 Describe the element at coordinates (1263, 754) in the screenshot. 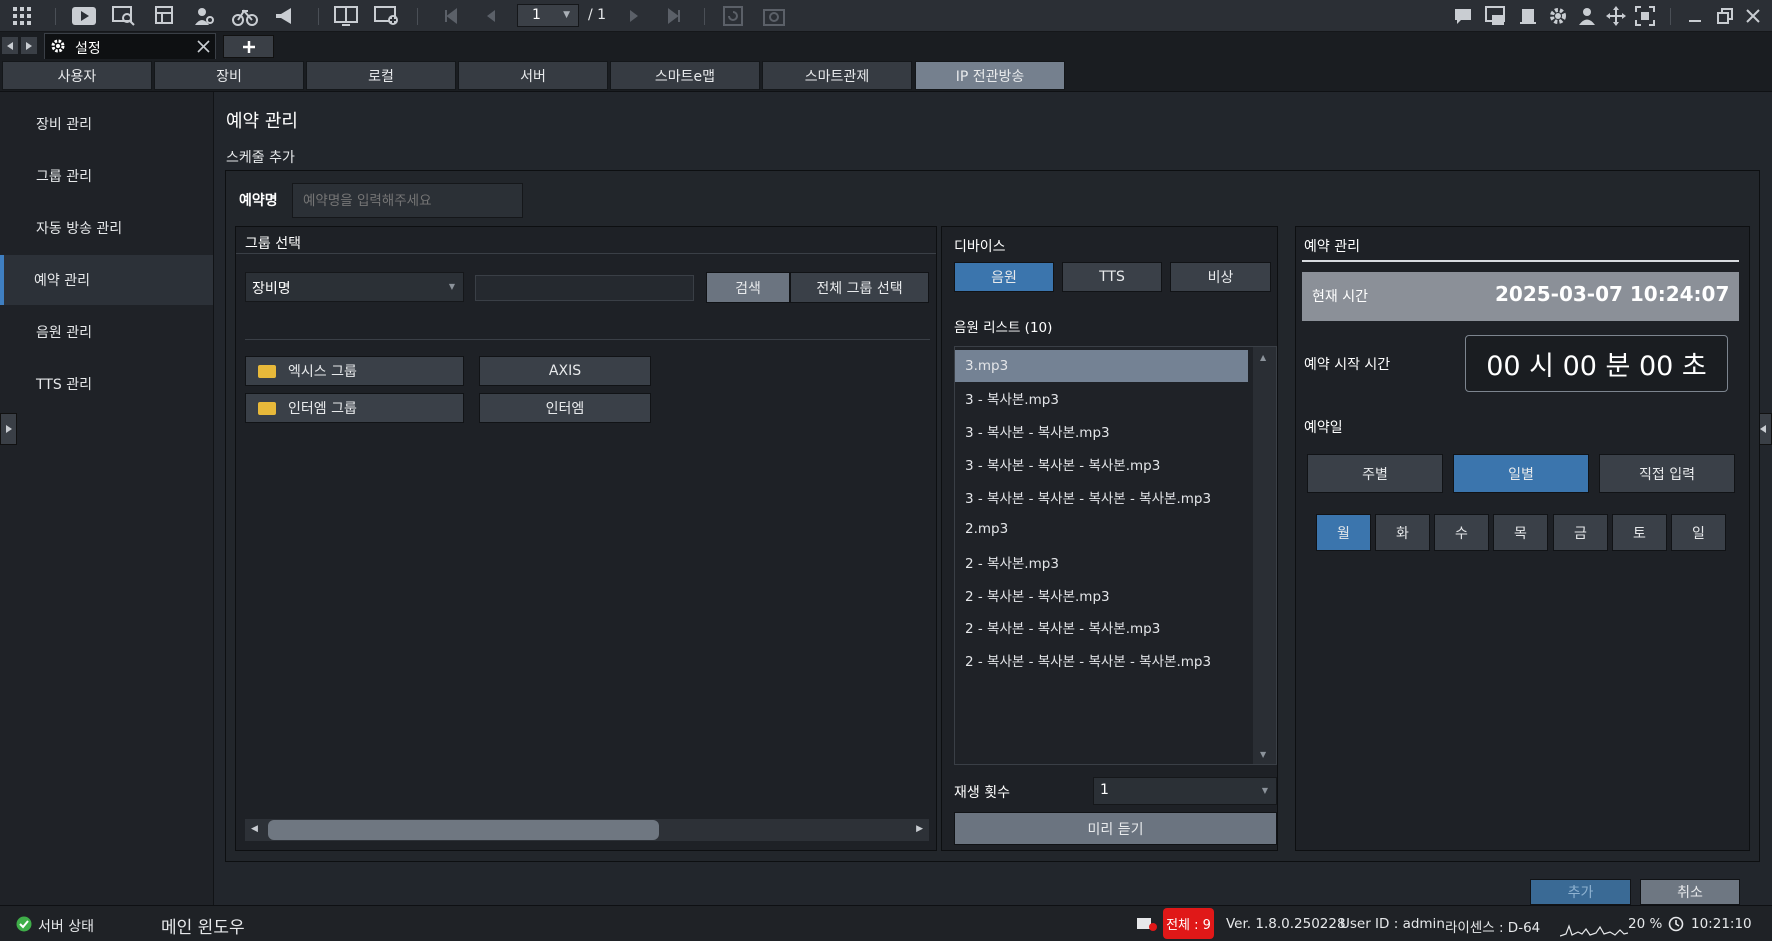

I see `scroll-down-icon: ▼` at that location.